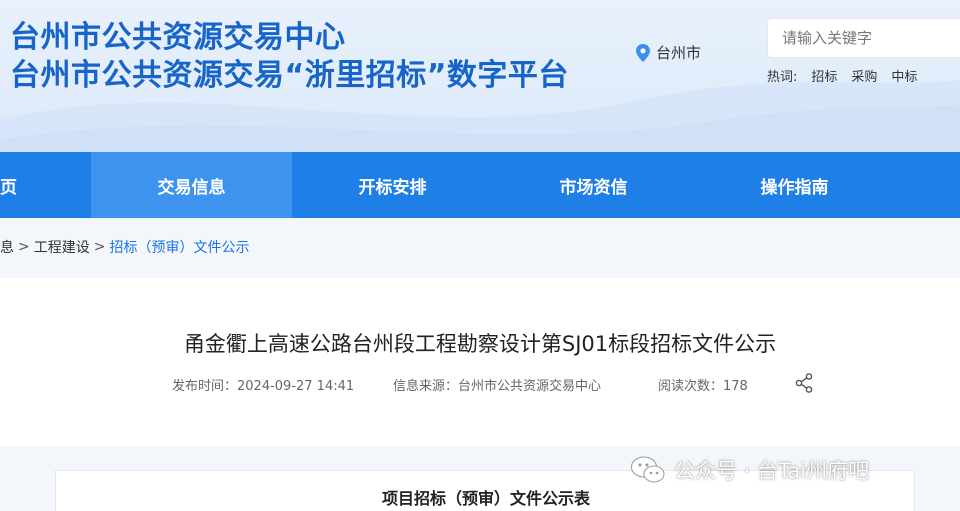 This screenshot has width=960, height=511. Describe the element at coordinates (392, 185) in the screenshot. I see `nav-item-bid-opening: 开标安排` at that location.